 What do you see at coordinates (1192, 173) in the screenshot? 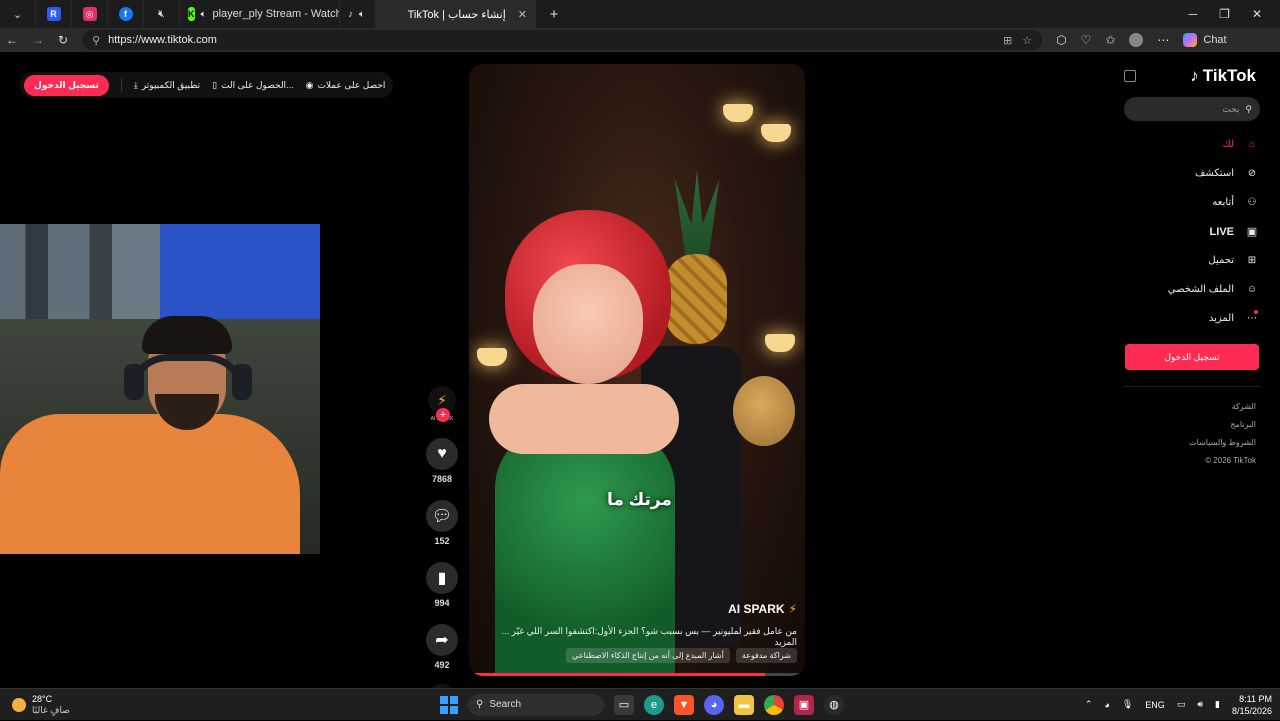
I see `sidebar-item-explore: استكشف ⊘` at bounding box center [1192, 173].